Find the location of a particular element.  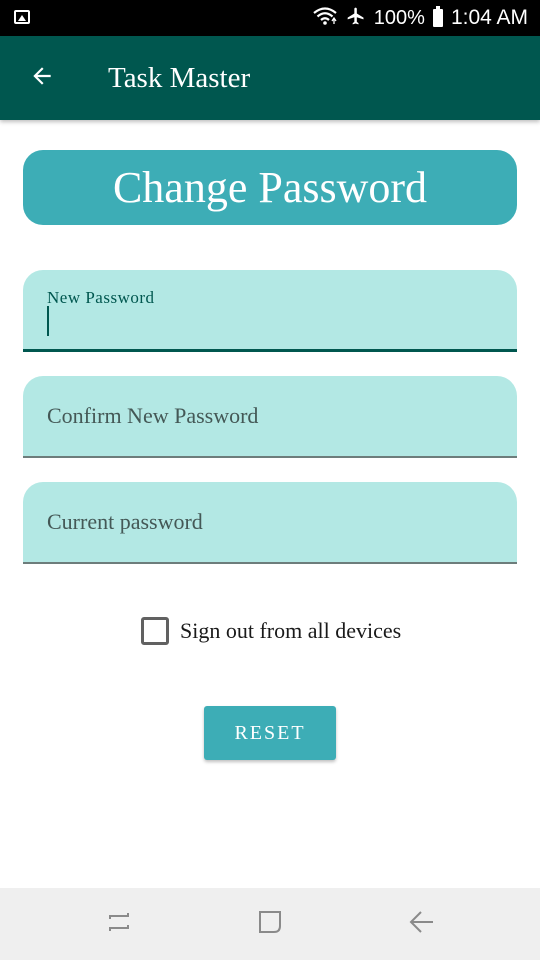

home-icon is located at coordinates (270, 924).